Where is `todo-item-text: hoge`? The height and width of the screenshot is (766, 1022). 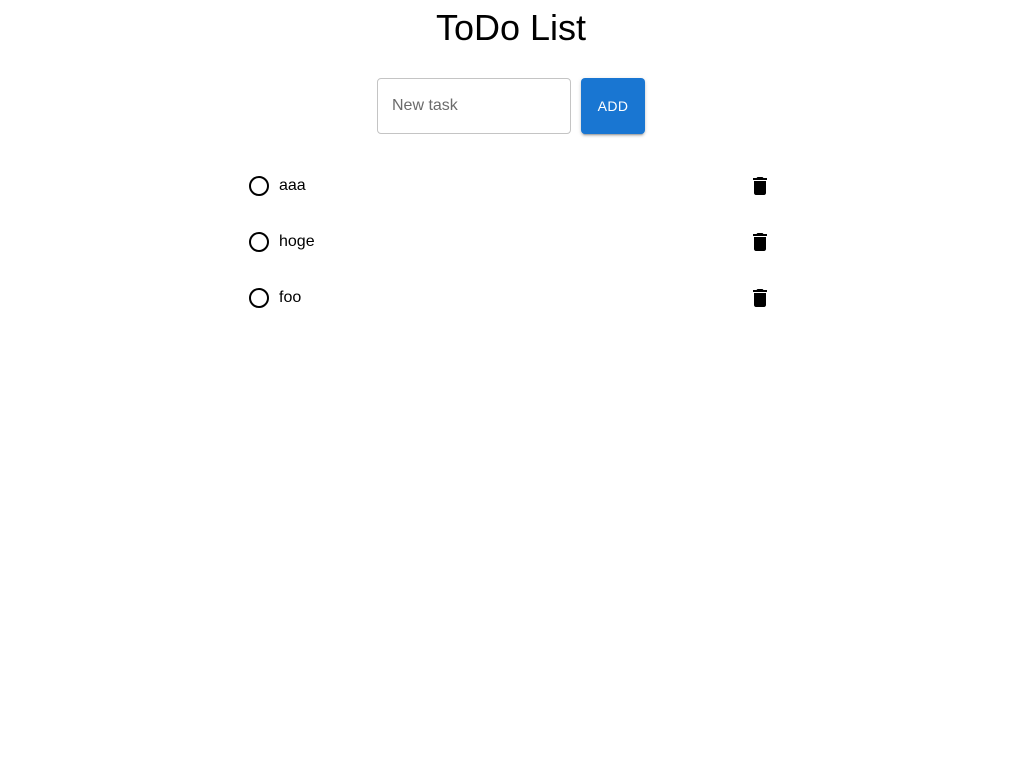 todo-item-text: hoge is located at coordinates (297, 241).